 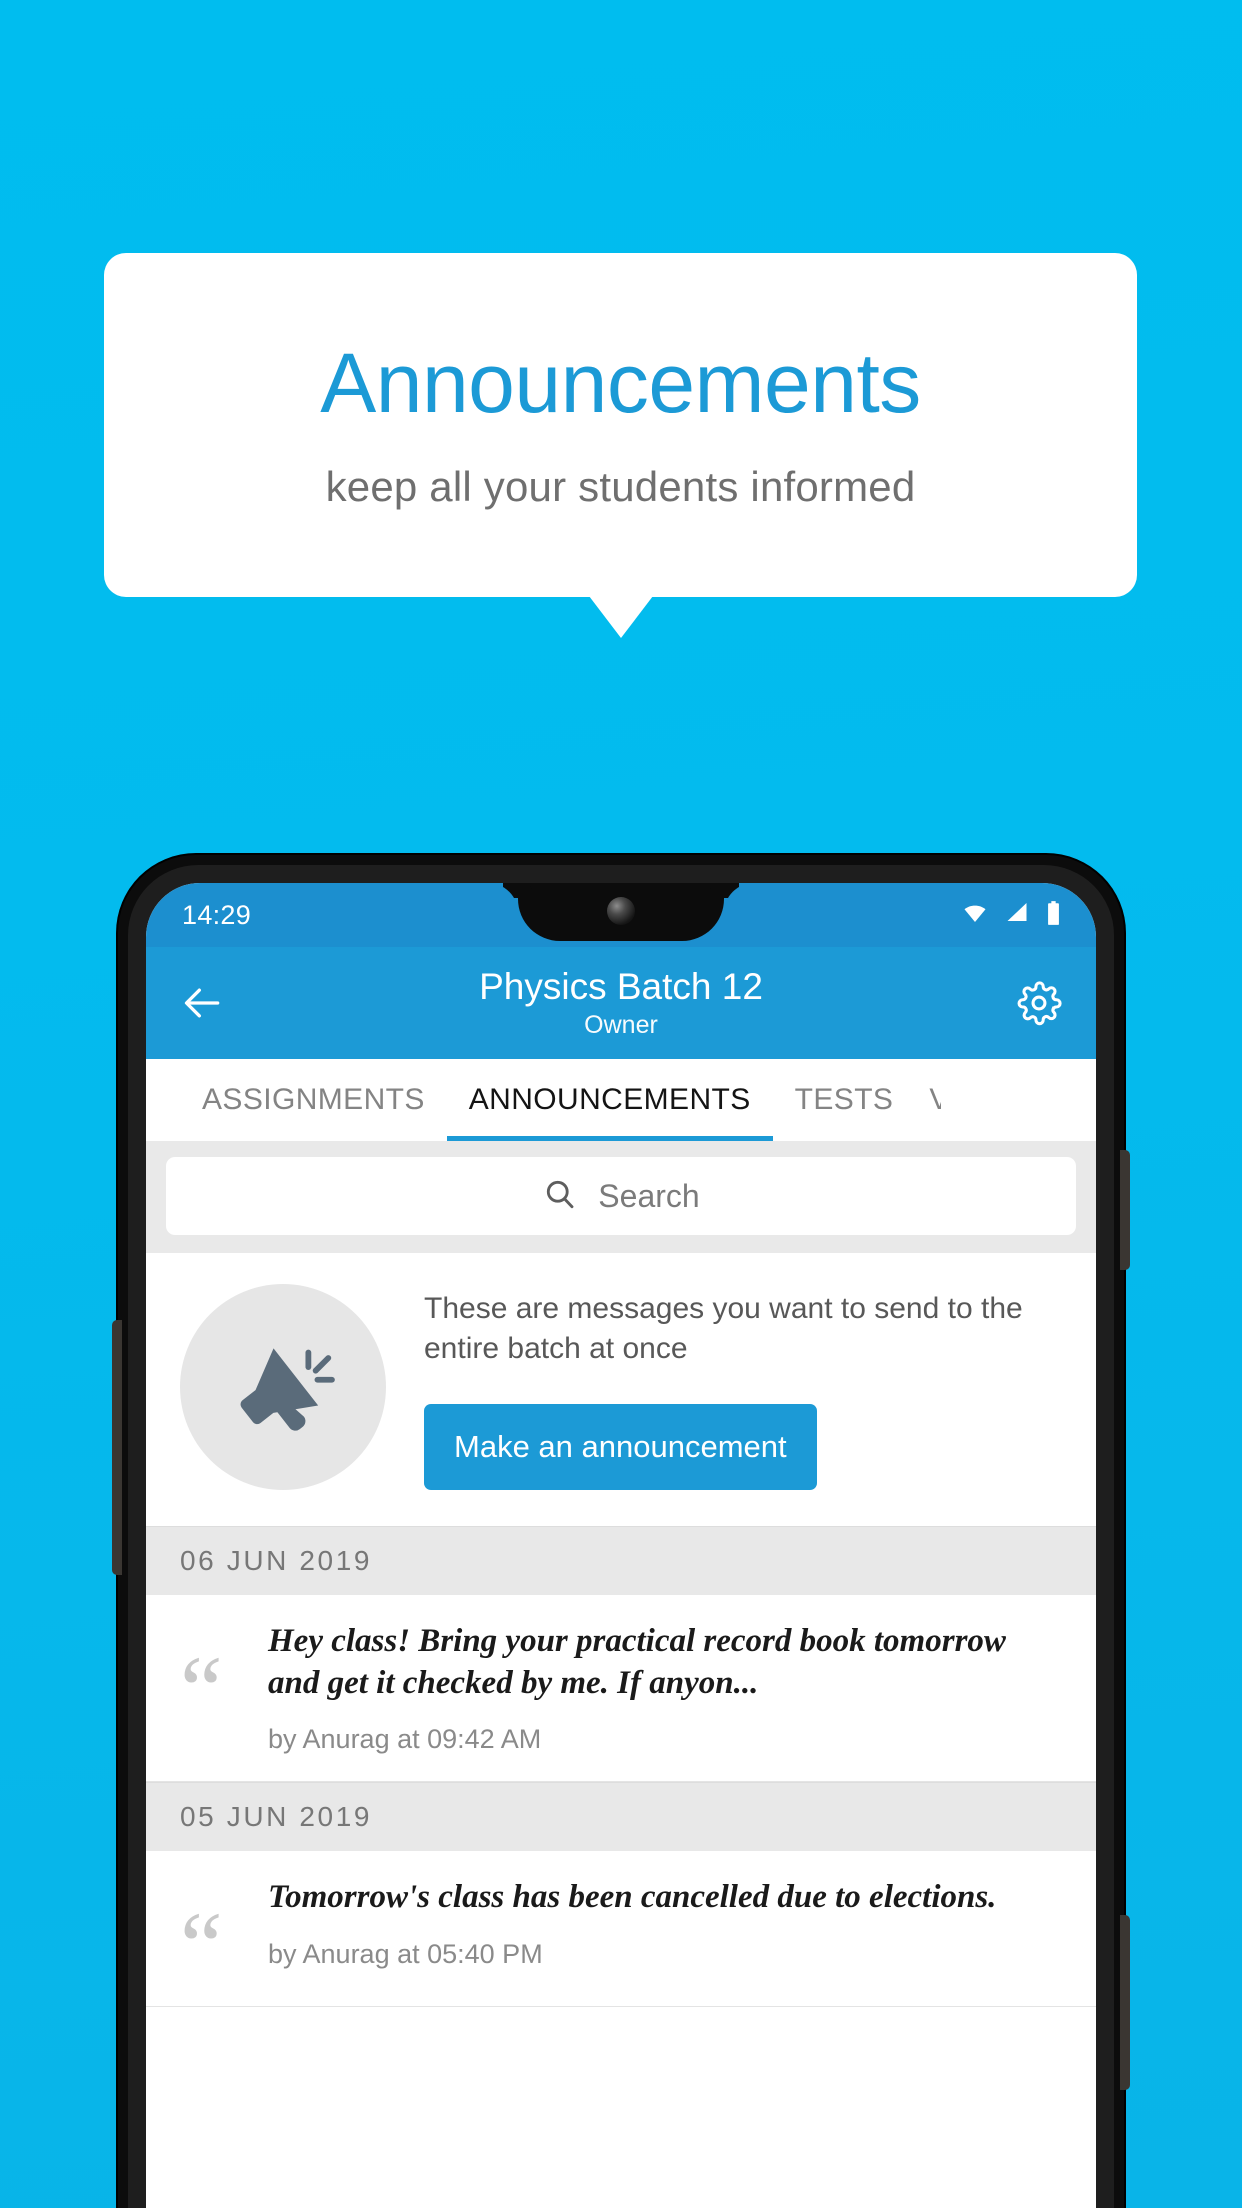 What do you see at coordinates (217, 914) in the screenshot?
I see `status-bar-clock: 14:29` at bounding box center [217, 914].